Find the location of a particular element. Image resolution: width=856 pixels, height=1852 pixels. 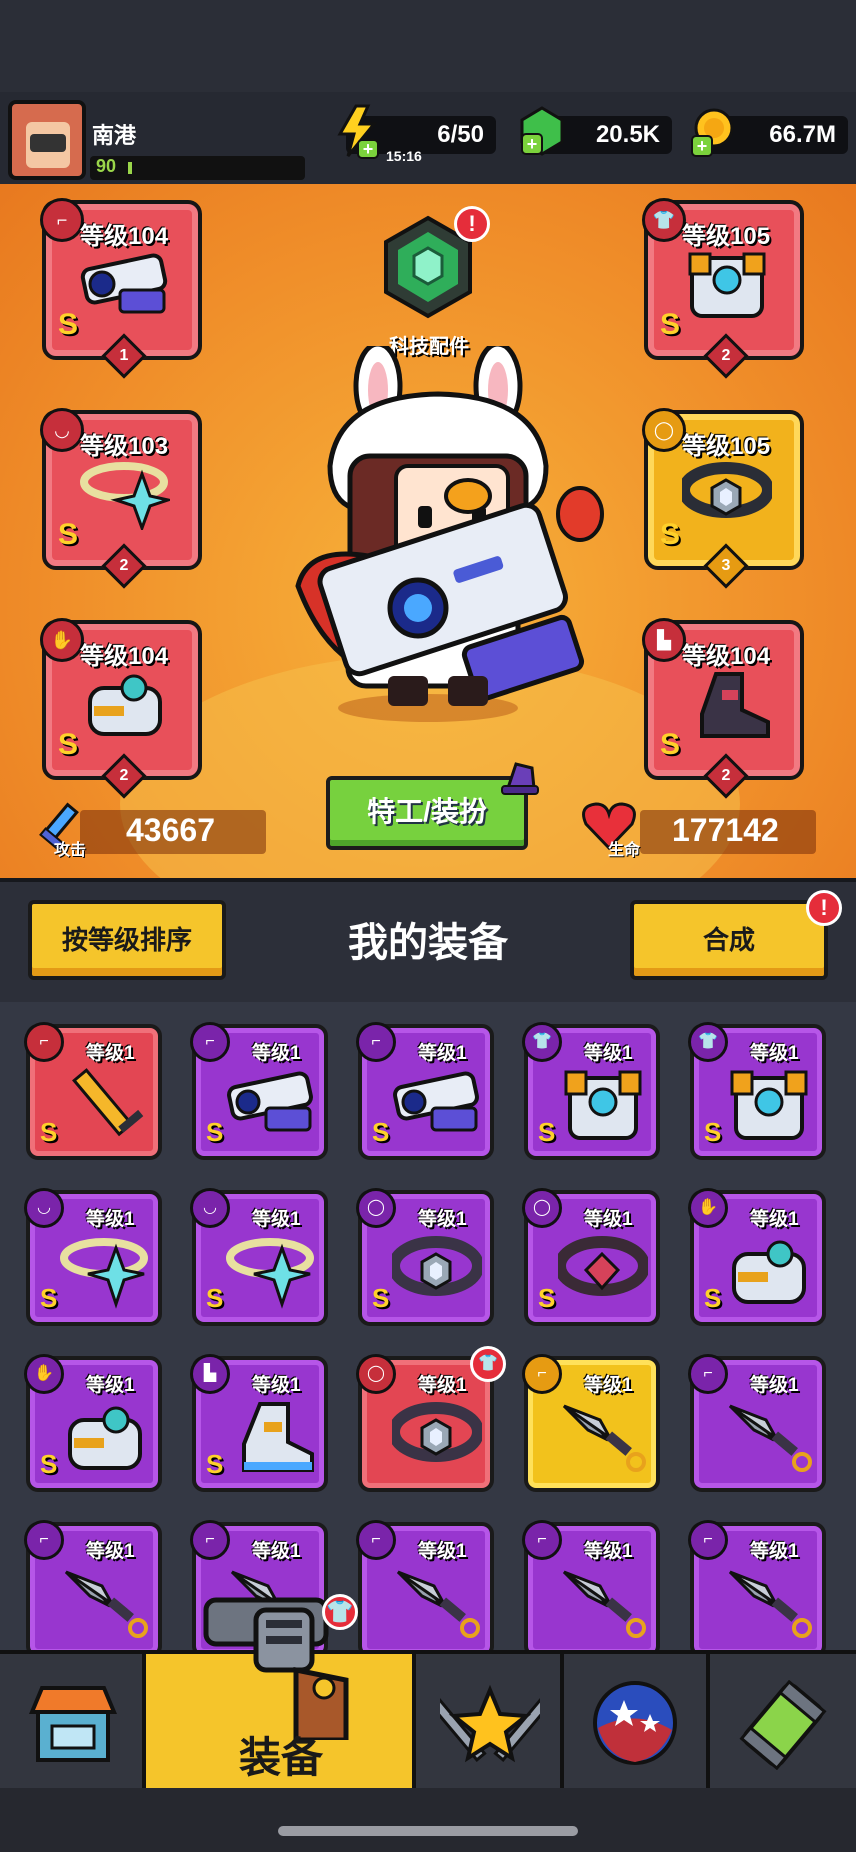

dark-boot-icon is located at coordinates (727, 705).